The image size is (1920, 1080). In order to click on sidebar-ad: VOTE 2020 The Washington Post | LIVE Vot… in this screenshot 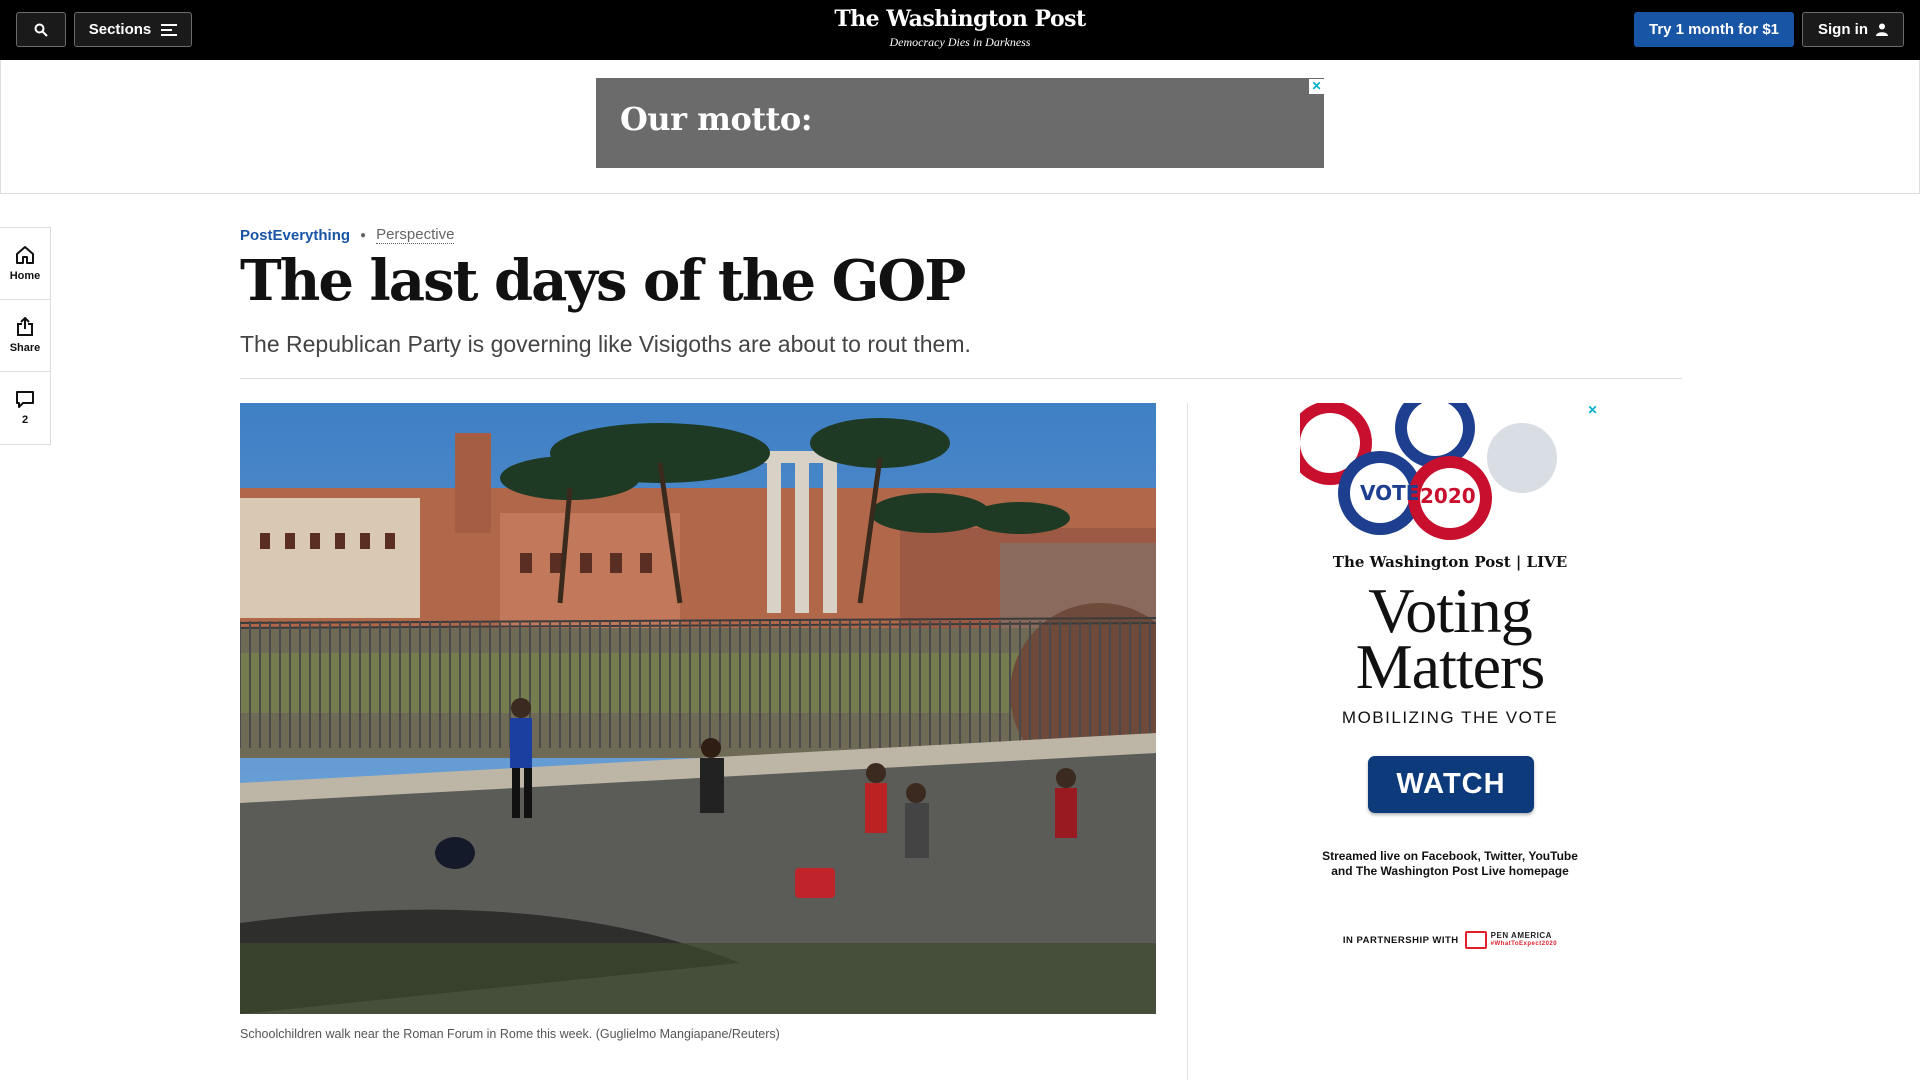, I will do `click(1450, 703)`.